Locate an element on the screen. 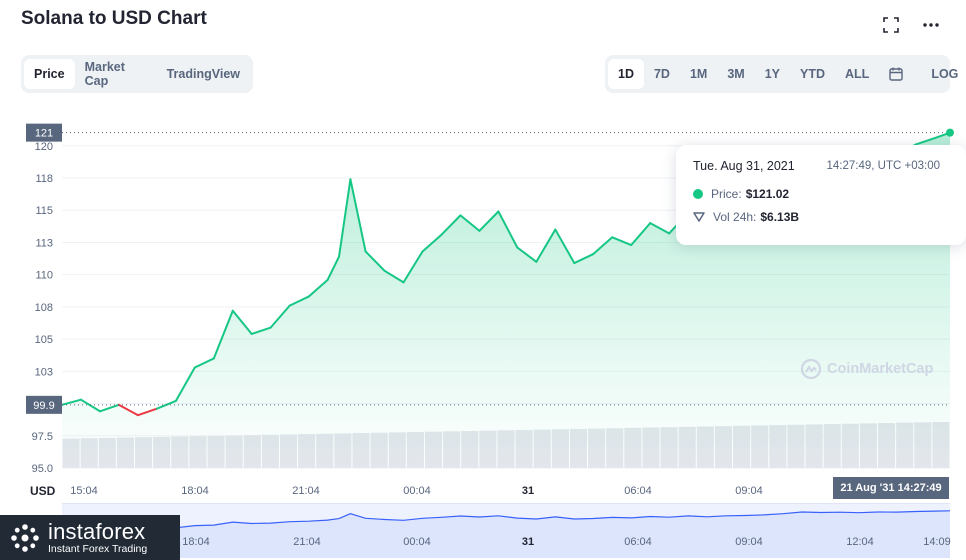 The image size is (966, 560). expand-icon-glyph is located at coordinates (891, 25).